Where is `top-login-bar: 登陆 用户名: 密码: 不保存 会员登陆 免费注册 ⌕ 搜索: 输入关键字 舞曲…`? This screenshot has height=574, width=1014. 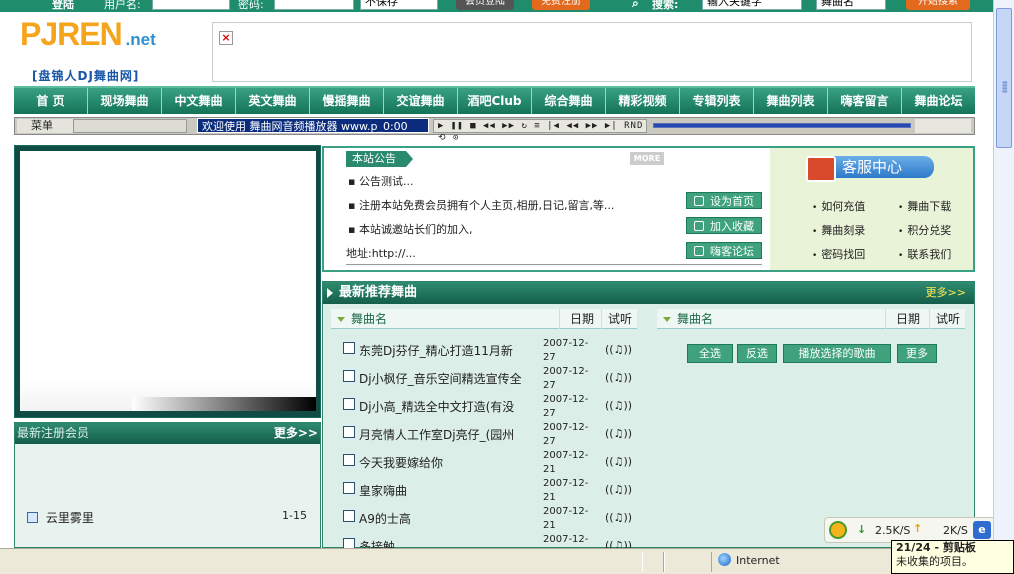
top-login-bar: 登陆 用户名: 密码: 不保存 会员登陆 免费注册 ⌕ 搜索: 输入关键字 舞曲… is located at coordinates (496, 6).